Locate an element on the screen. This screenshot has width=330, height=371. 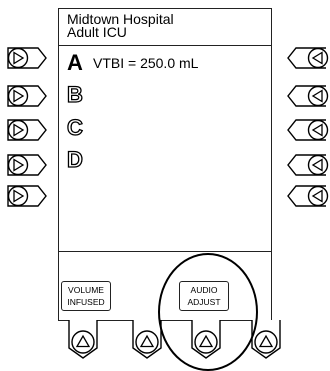
channel-letter-c: C is located at coordinates (74, 127).